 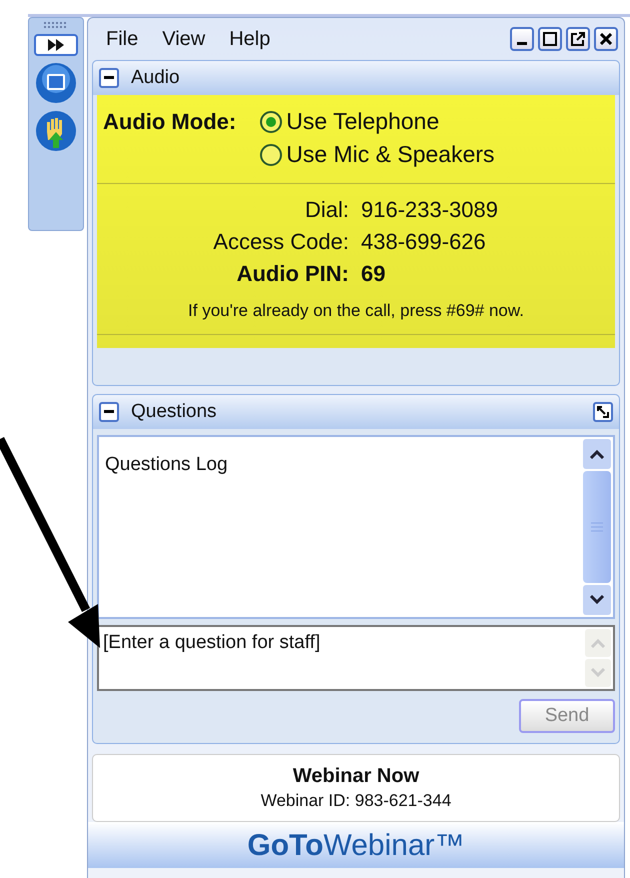 I want to click on webinar-id: Webinar ID: 983-621-344, so click(x=356, y=801).